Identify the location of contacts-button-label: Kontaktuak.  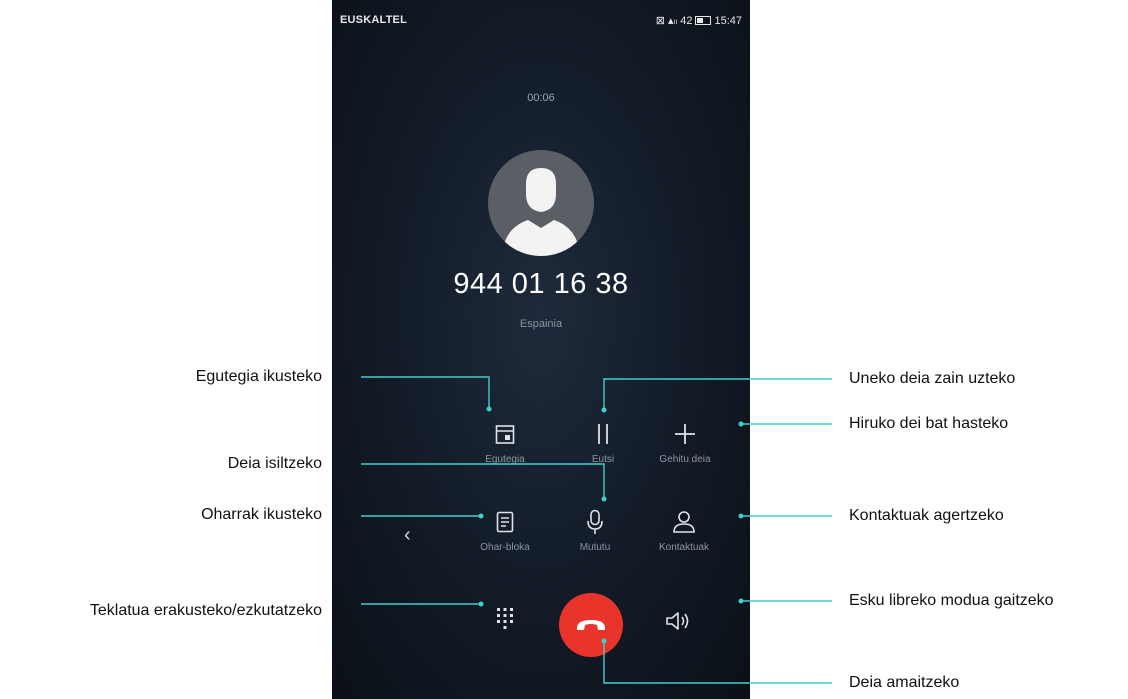
(684, 547).